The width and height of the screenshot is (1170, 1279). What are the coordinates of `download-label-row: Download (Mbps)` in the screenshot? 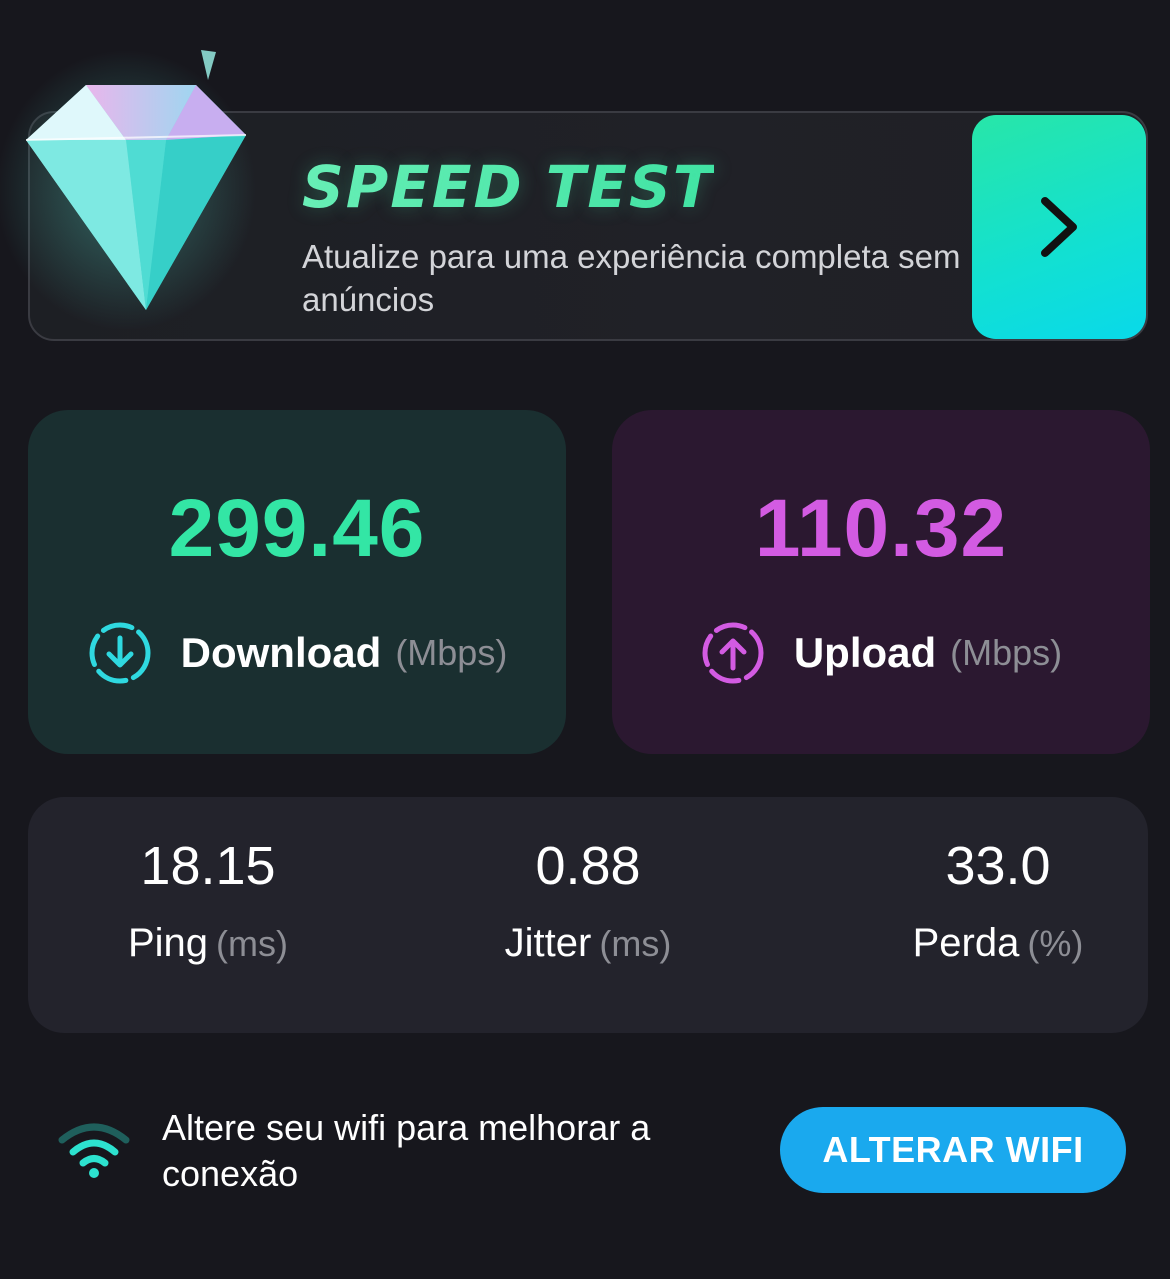 It's located at (297, 653).